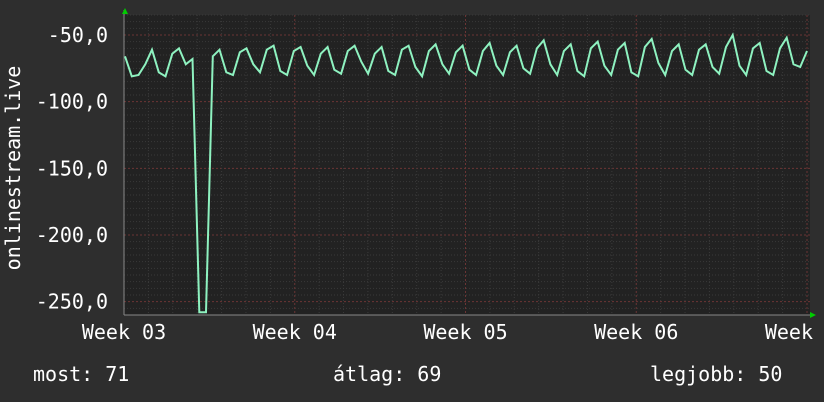 Image resolution: width=824 pixels, height=402 pixels. Describe the element at coordinates (13, 168) in the screenshot. I see `y-axis-label: onlinestream.live` at that location.